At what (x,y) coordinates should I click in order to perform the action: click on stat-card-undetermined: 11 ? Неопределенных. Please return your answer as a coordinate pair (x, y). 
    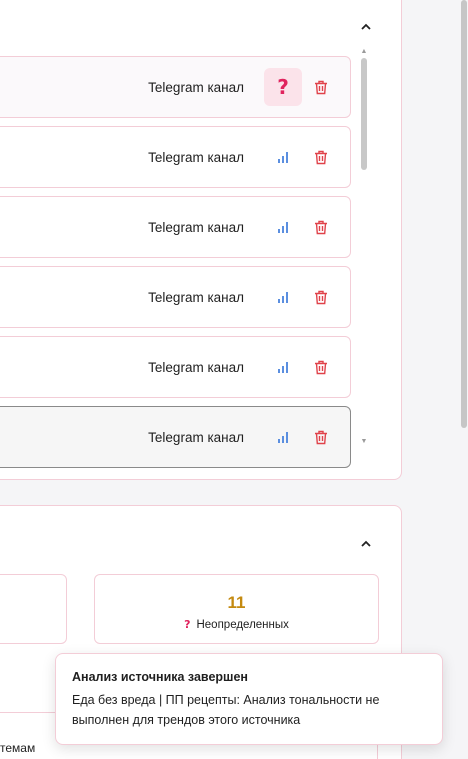
    Looking at the image, I should click on (236, 609).